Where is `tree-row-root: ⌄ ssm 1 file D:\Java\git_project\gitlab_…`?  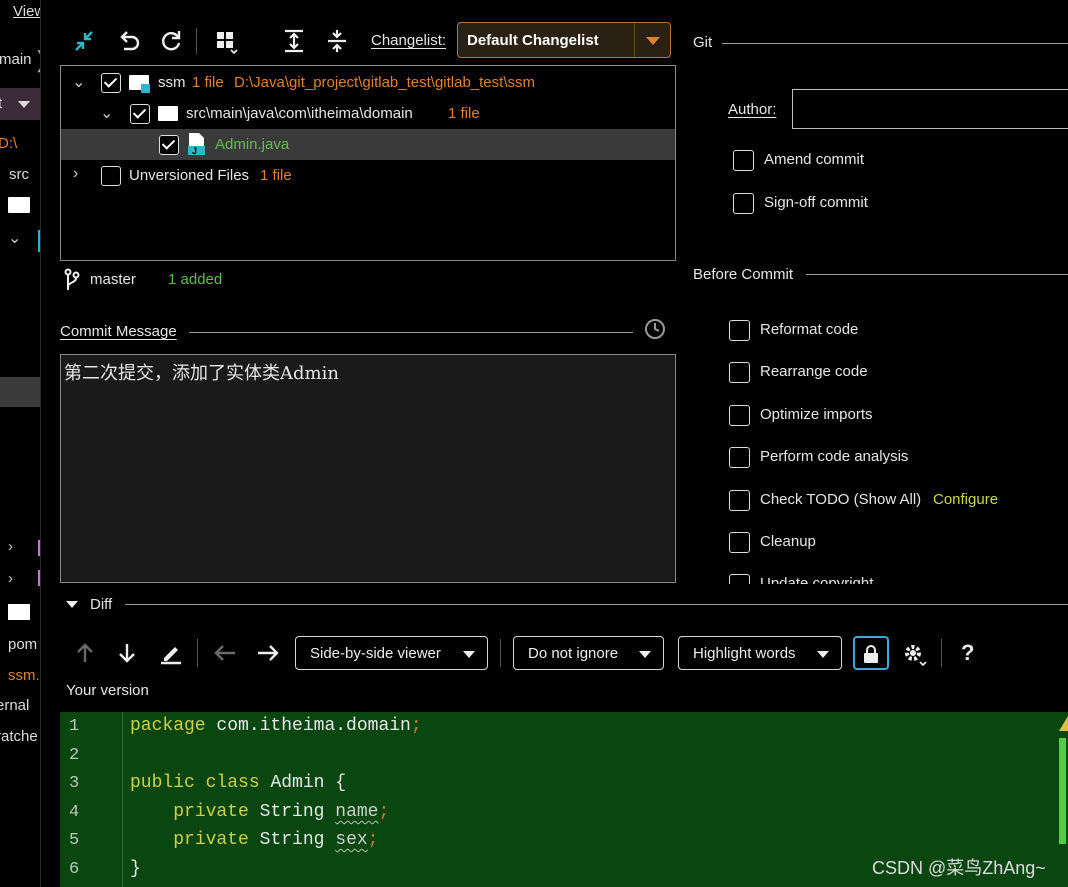
tree-row-root: ⌄ ssm 1 file D:\Java\git_project\gitlab_… is located at coordinates (368, 82).